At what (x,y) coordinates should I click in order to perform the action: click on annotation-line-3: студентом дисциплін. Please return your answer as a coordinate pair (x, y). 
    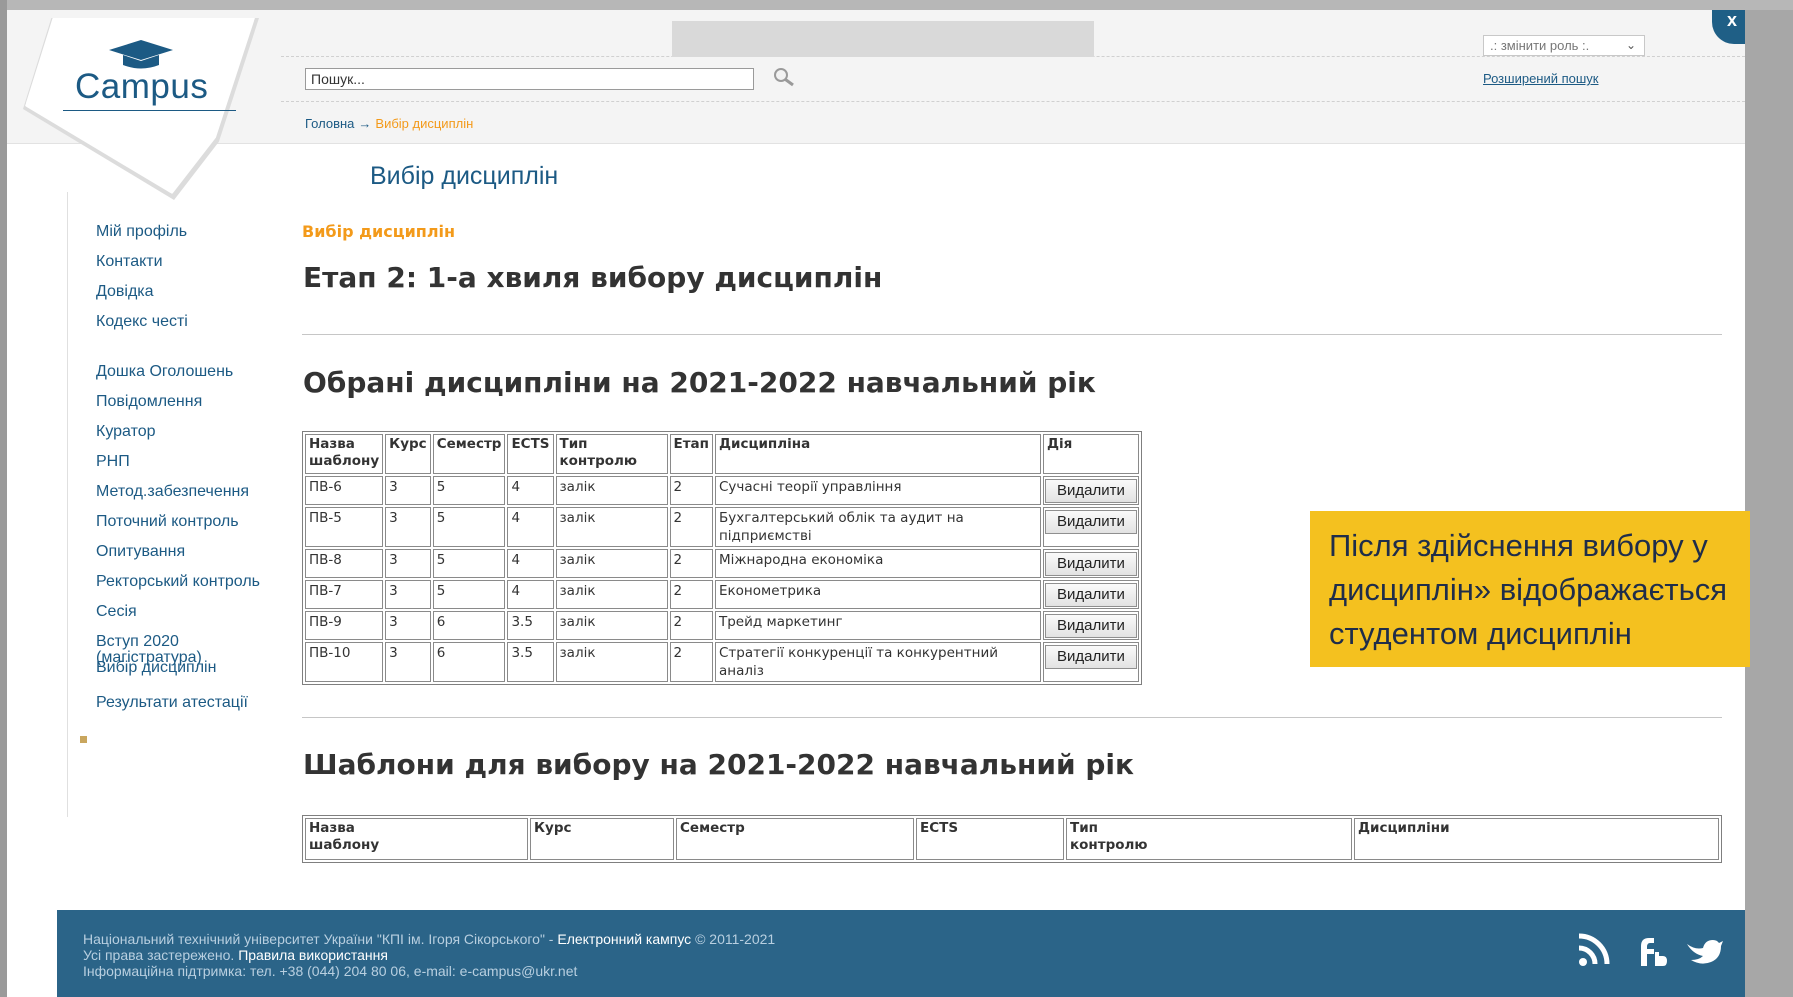
    Looking at the image, I should click on (1480, 633).